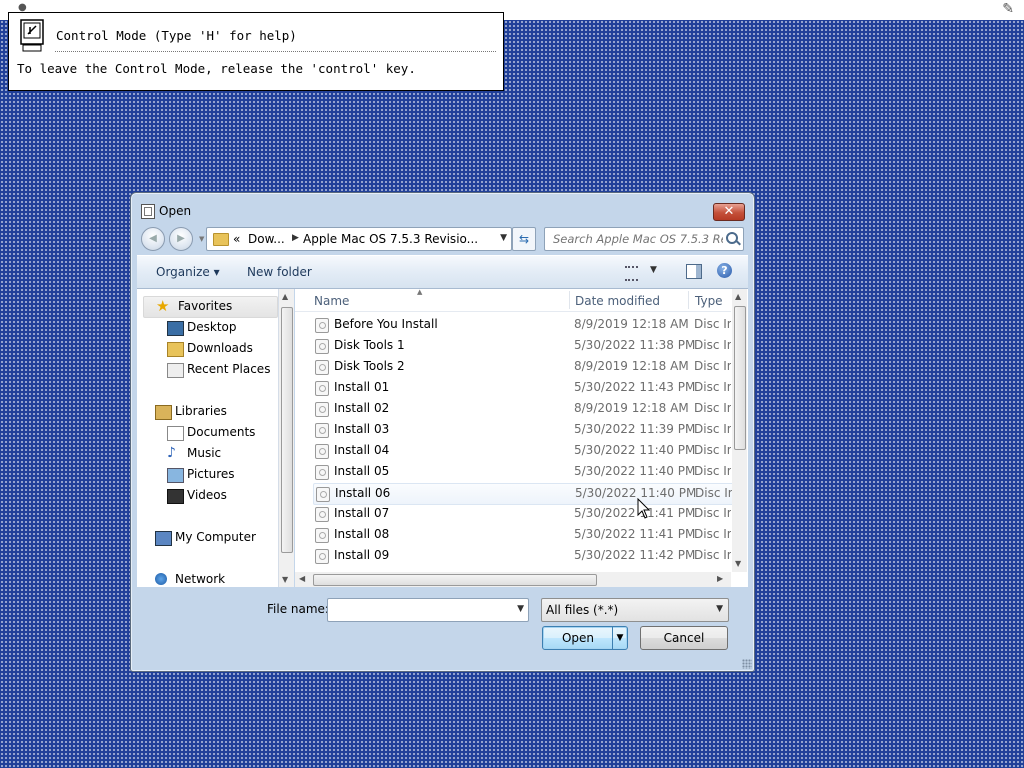 Image resolution: width=1024 pixels, height=768 pixels. I want to click on music-icon: ♪, so click(171, 453).